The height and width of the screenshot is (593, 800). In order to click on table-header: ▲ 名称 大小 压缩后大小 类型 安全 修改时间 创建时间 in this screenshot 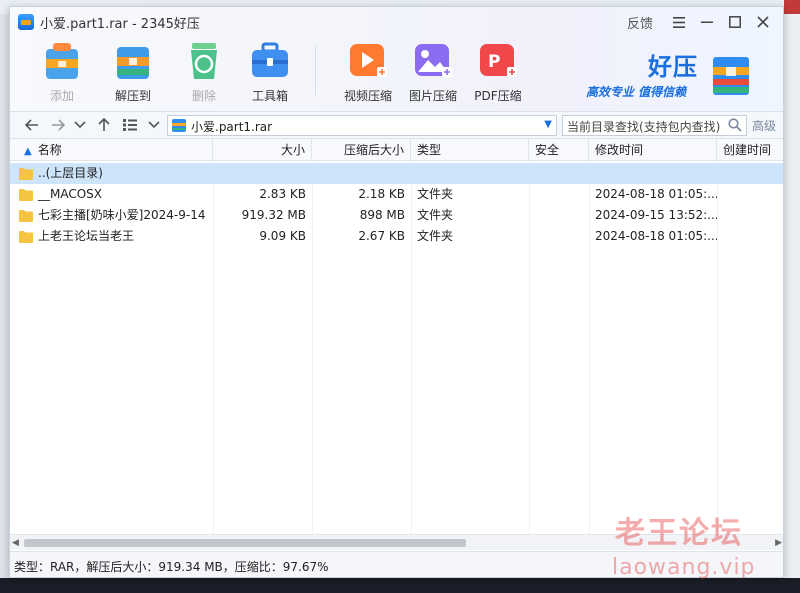, I will do `click(396, 150)`.